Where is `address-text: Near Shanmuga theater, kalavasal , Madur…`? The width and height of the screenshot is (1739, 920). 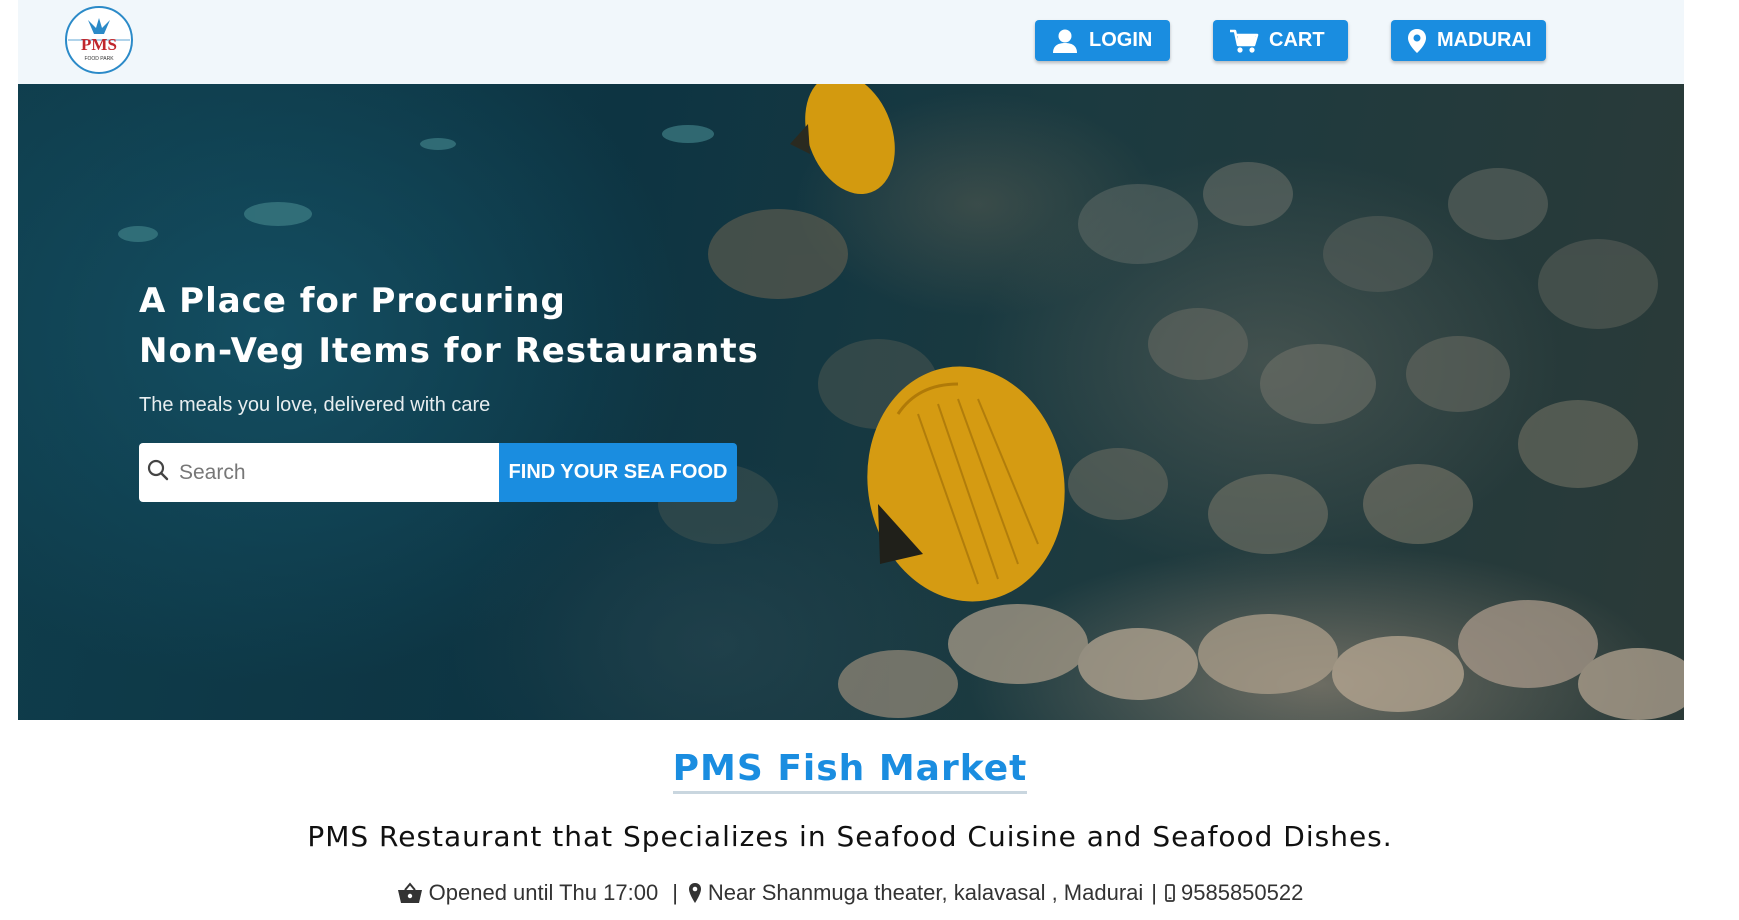 address-text: Near Shanmuga theater, kalavasal , Madur… is located at coordinates (925, 892).